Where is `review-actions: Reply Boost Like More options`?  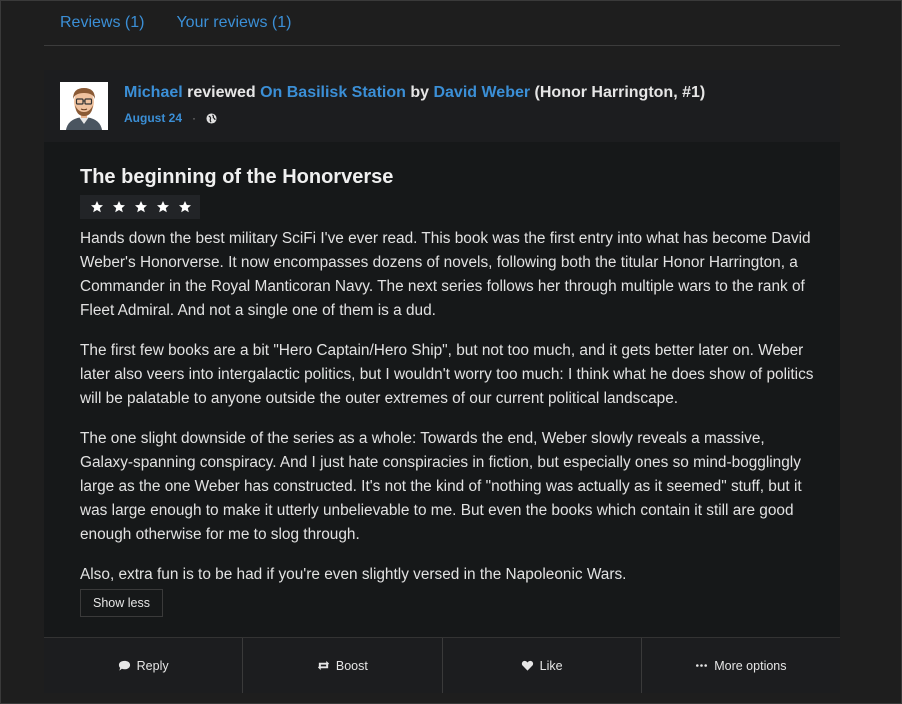 review-actions: Reply Boost Like More options is located at coordinates (442, 665).